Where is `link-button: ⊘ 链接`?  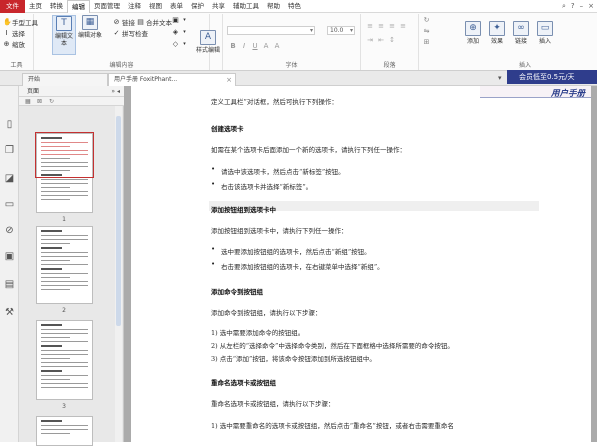
link-button: ⊘ 链接 is located at coordinates (124, 22).